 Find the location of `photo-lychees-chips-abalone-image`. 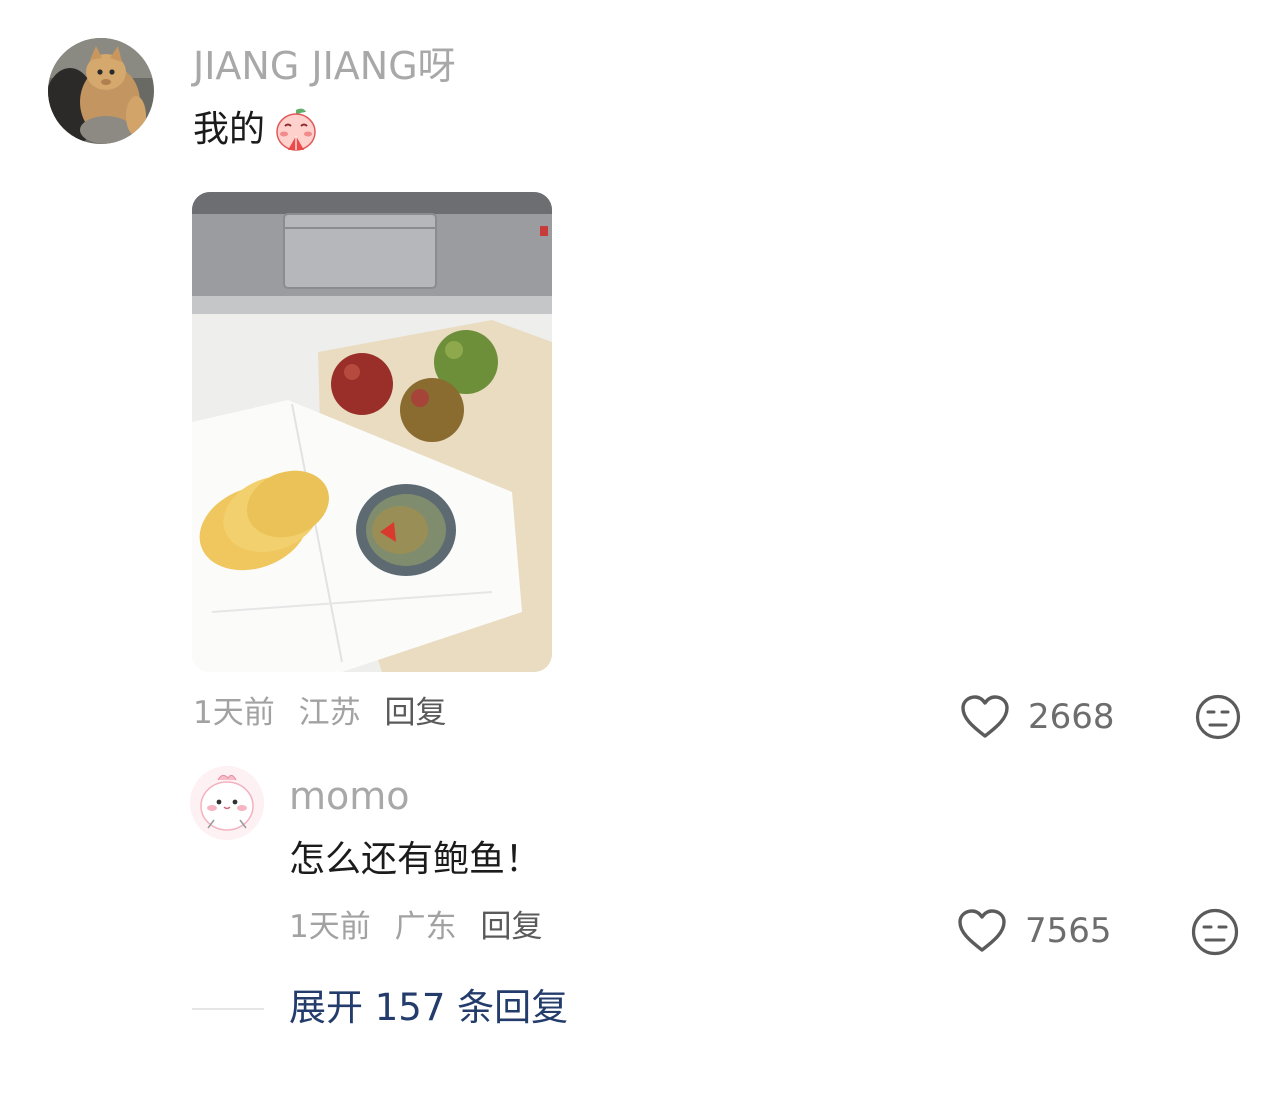

photo-lychees-chips-abalone-image is located at coordinates (372, 432).